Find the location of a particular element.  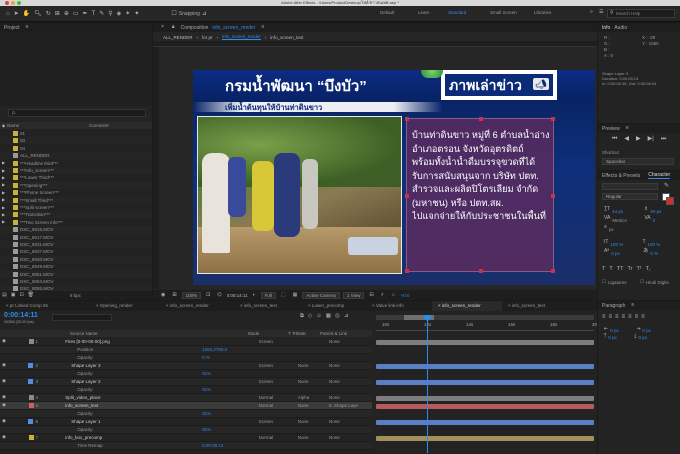

clone-stamp-tool-icon: ⚲ is located at coordinates (110, 14).